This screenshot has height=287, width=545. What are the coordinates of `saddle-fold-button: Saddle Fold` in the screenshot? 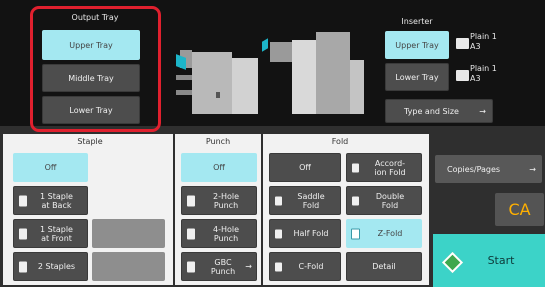 It's located at (305, 200).